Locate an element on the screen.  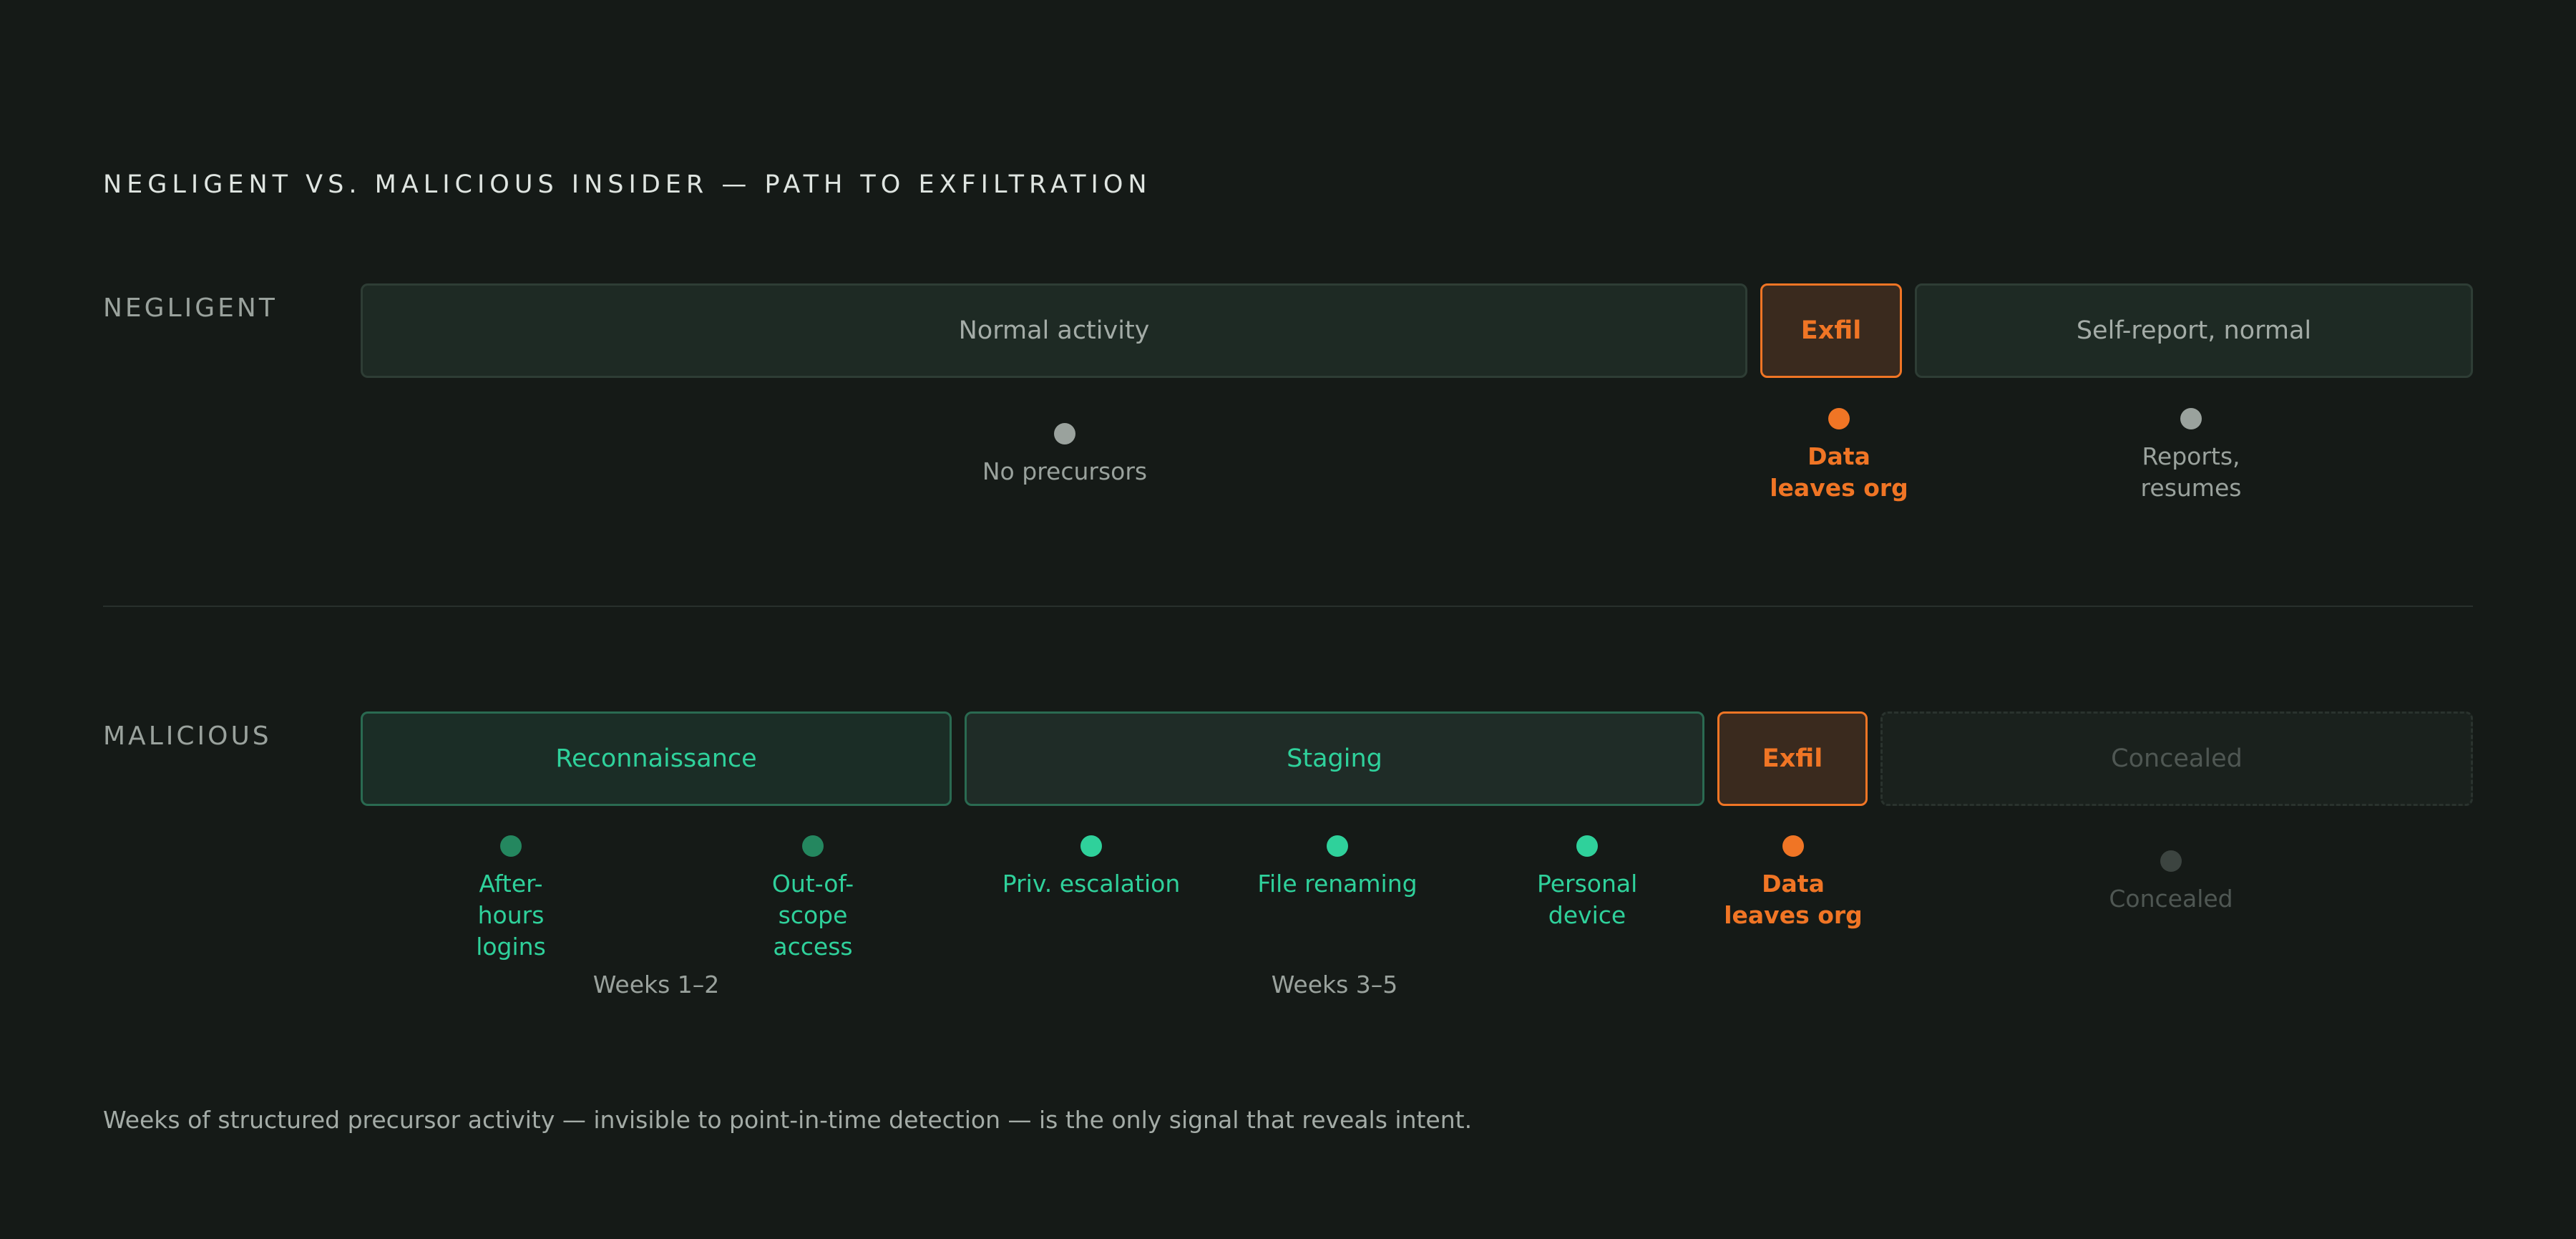
row-divider is located at coordinates (1288, 606).